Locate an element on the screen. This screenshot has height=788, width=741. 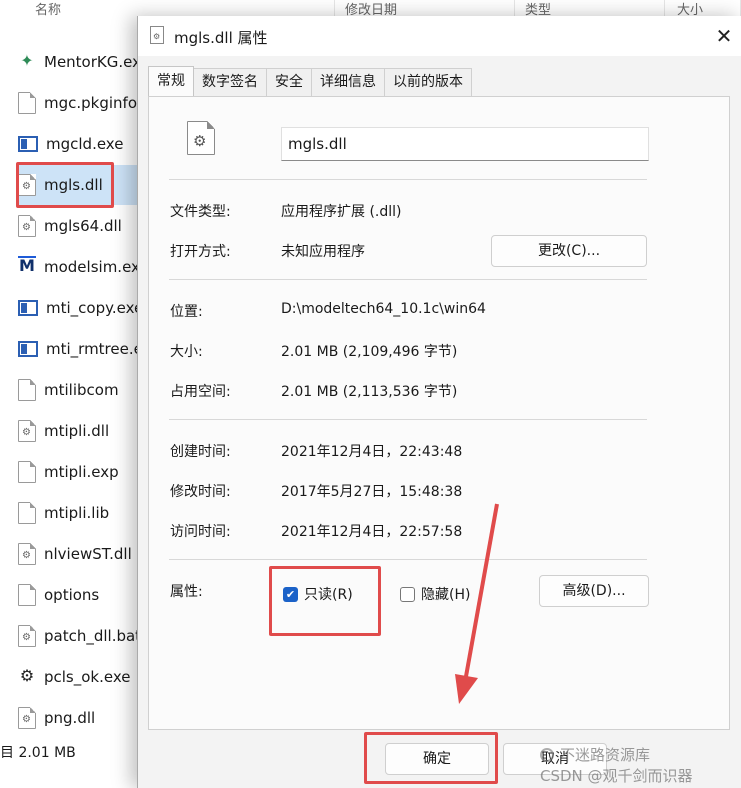
file-row-mti-copy: mti_copy.exe is located at coordinates (83, 308).